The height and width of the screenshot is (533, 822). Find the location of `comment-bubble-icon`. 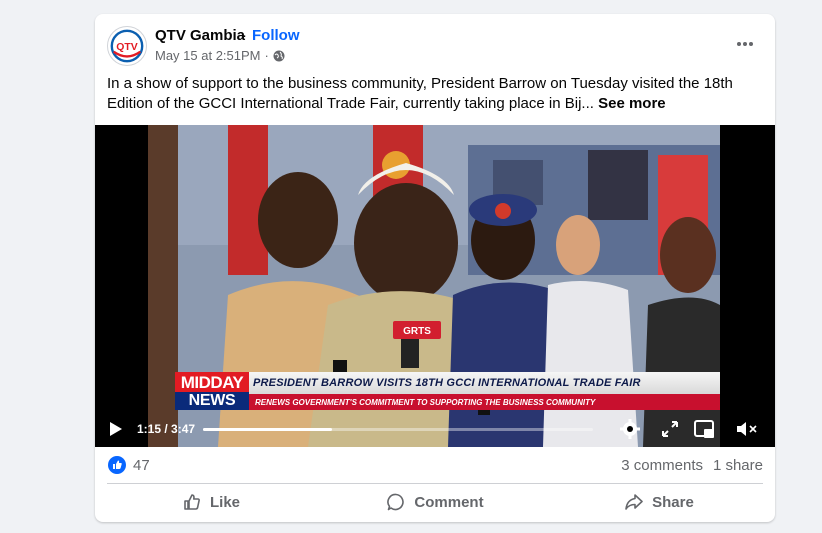

comment-bubble-icon is located at coordinates (396, 502).